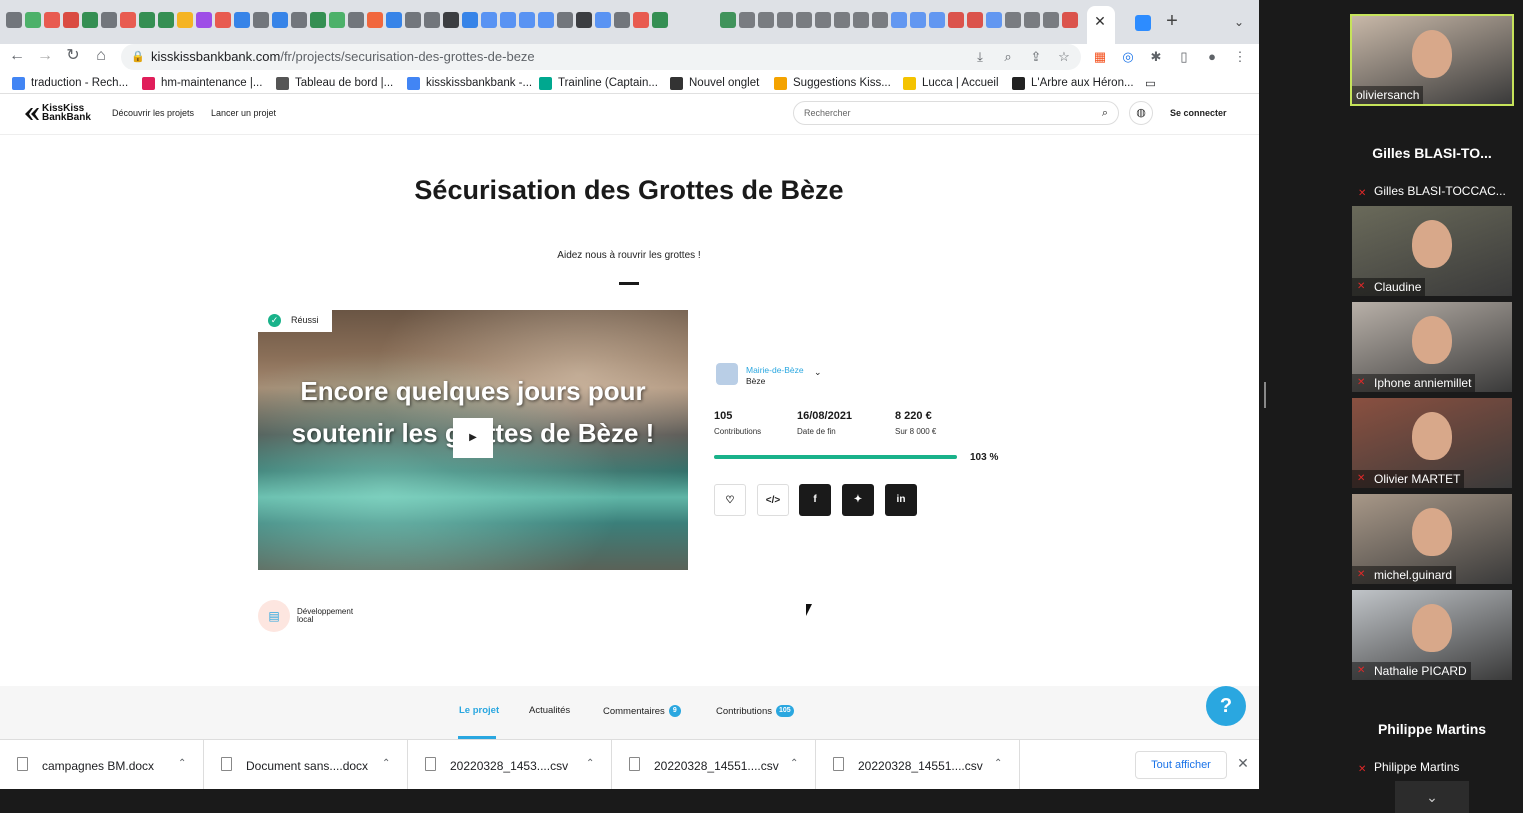  Describe the element at coordinates (32, 113) in the screenshot. I see `kisskiss-logo-icon` at that location.